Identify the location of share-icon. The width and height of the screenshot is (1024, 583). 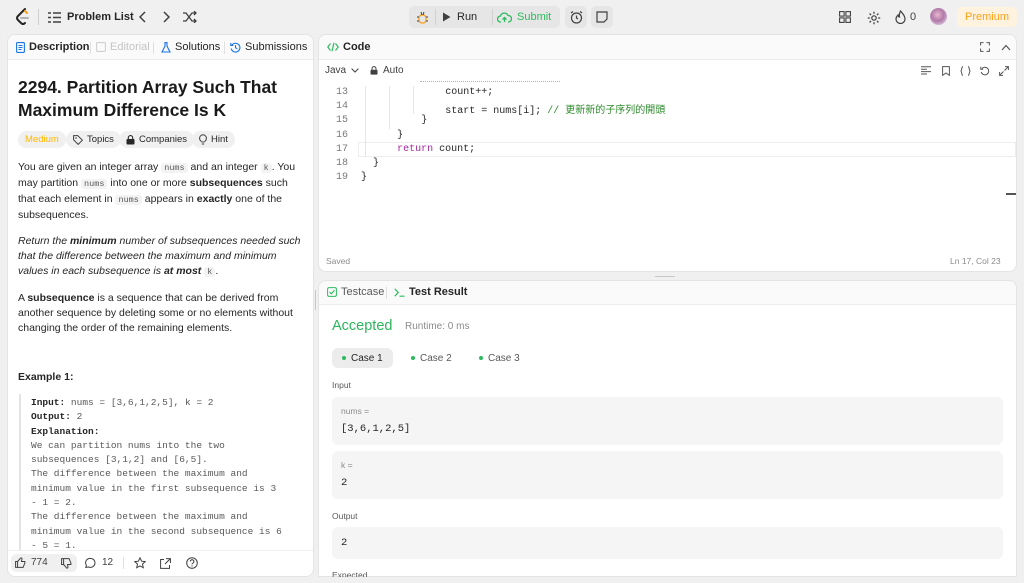
(165, 563).